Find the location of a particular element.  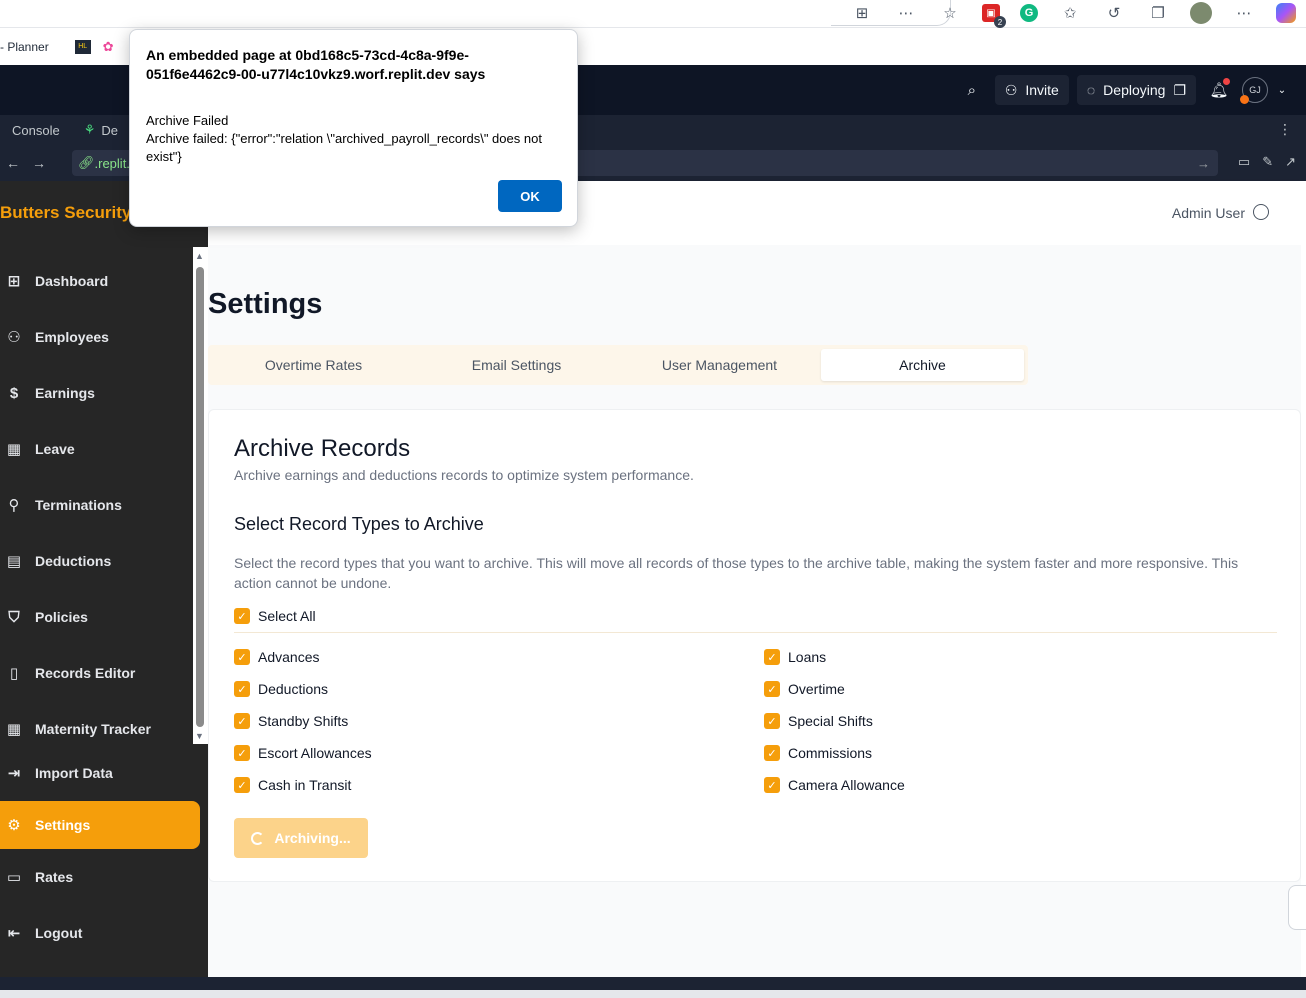

grammarly-icon: G is located at coordinates (1029, 13).